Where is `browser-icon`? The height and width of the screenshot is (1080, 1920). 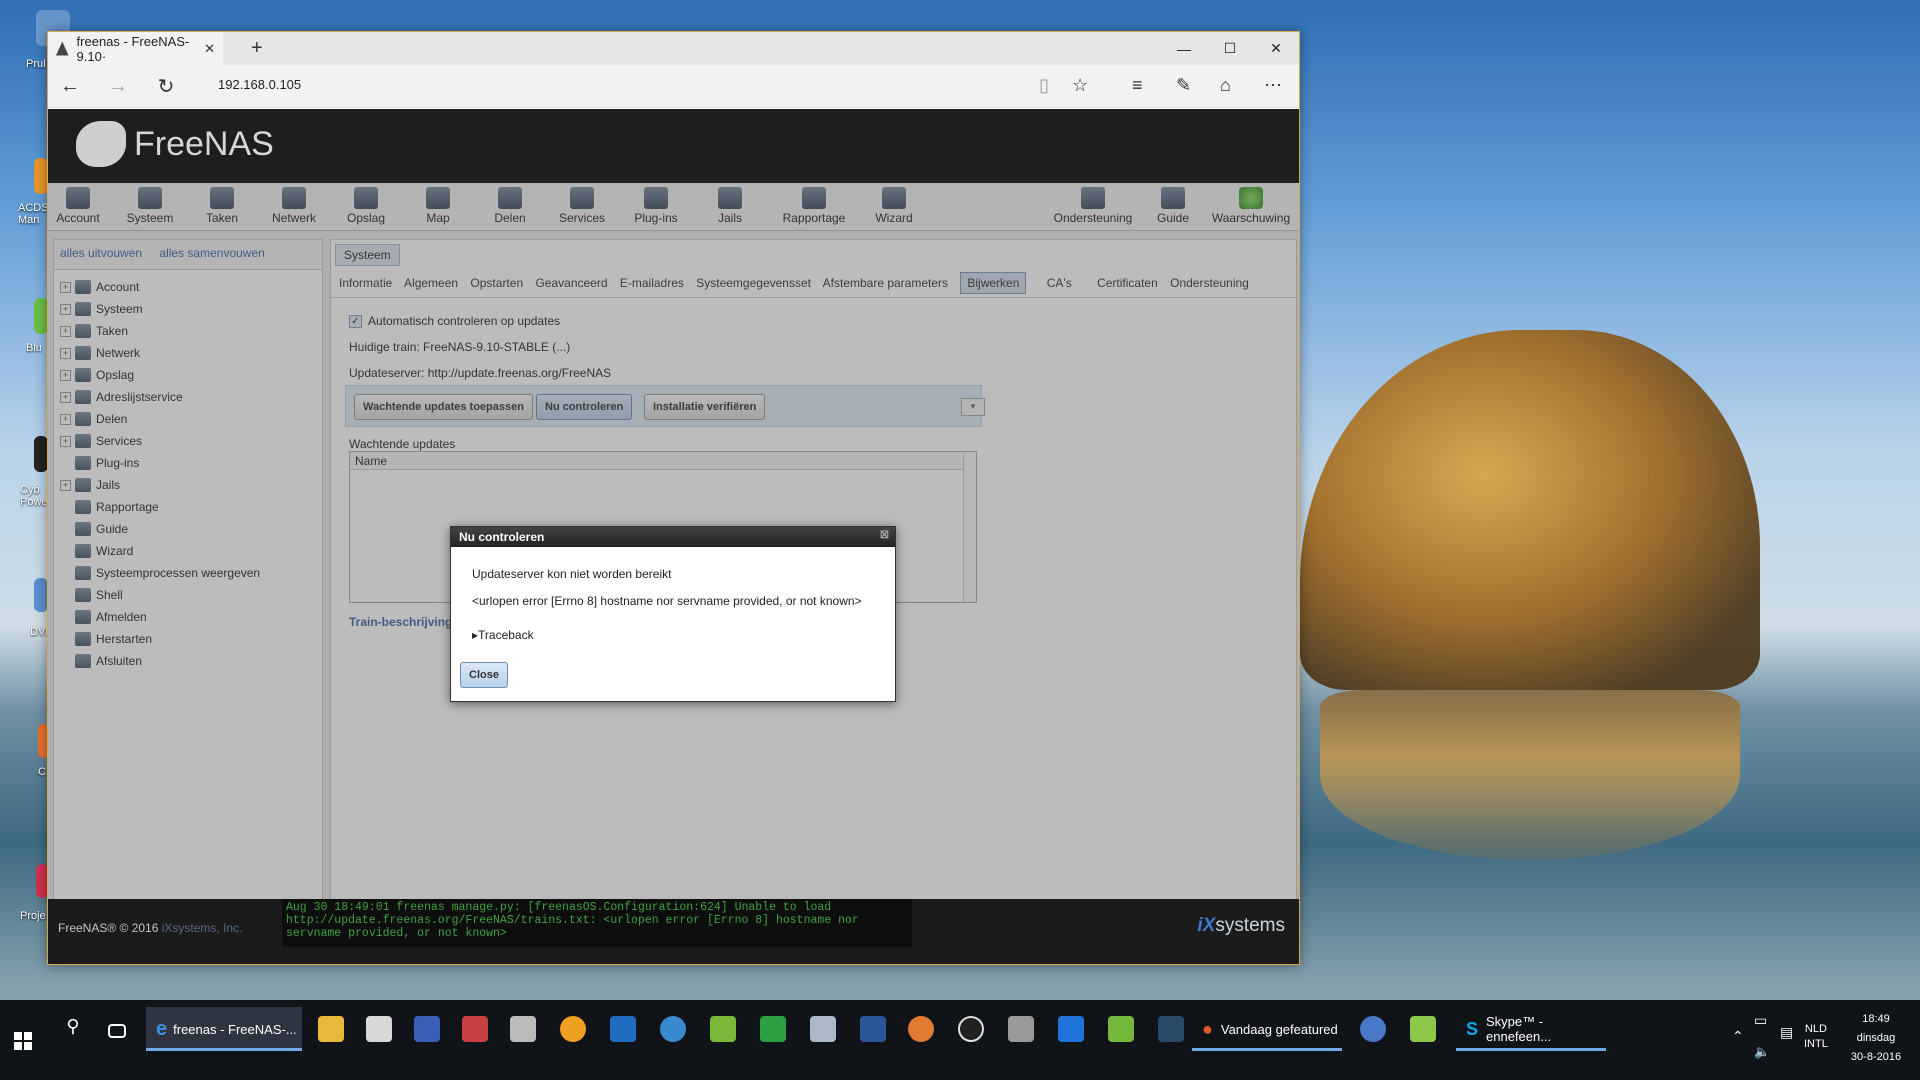 browser-icon is located at coordinates (1373, 1029).